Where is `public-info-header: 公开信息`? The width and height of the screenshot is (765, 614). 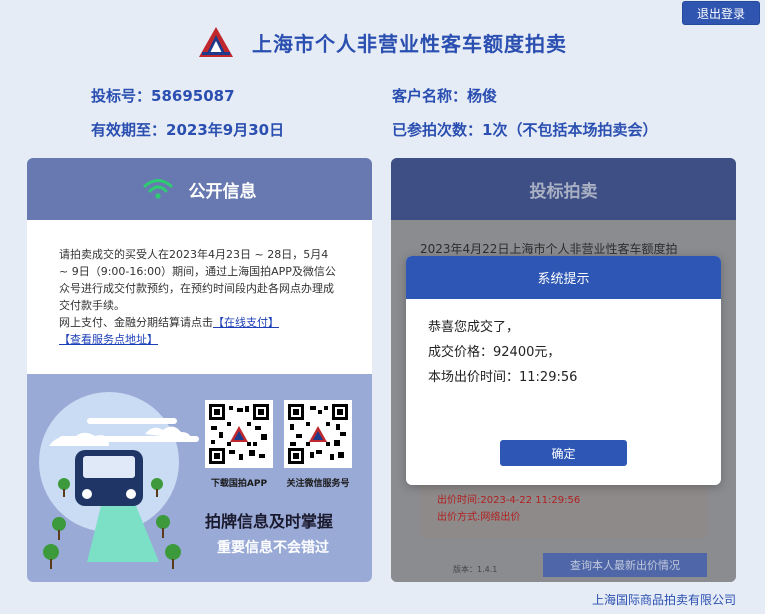 public-info-header: 公开信息 is located at coordinates (199, 189).